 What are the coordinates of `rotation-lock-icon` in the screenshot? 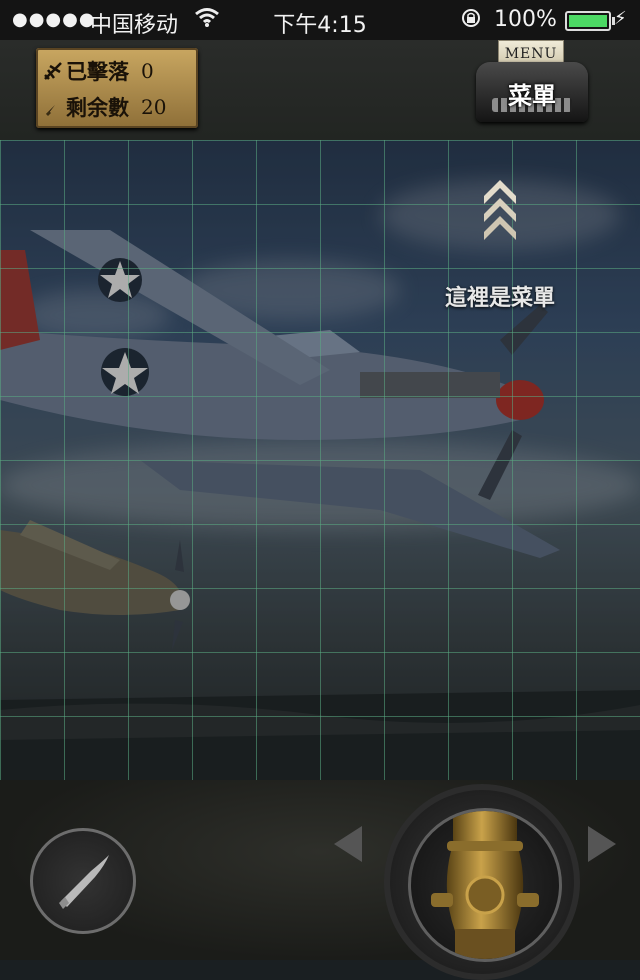 It's located at (471, 20).